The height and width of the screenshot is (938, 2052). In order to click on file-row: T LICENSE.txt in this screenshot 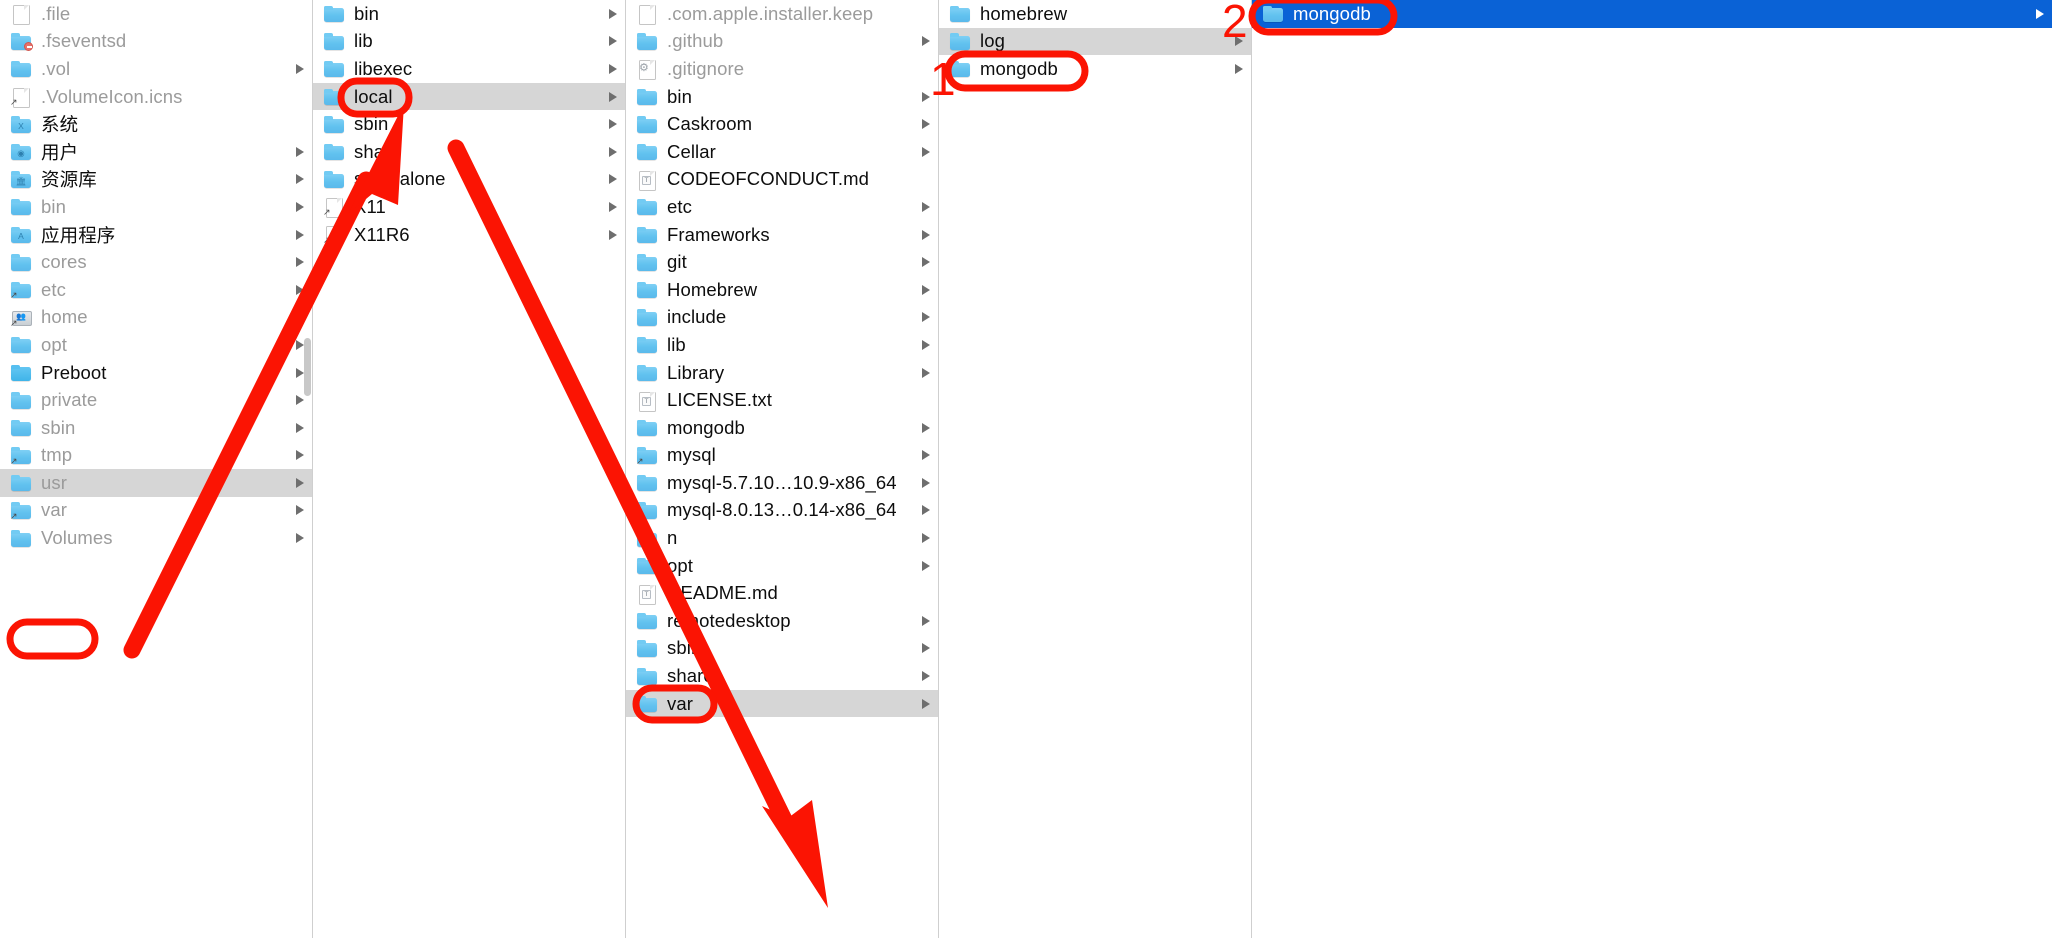, I will do `click(782, 400)`.